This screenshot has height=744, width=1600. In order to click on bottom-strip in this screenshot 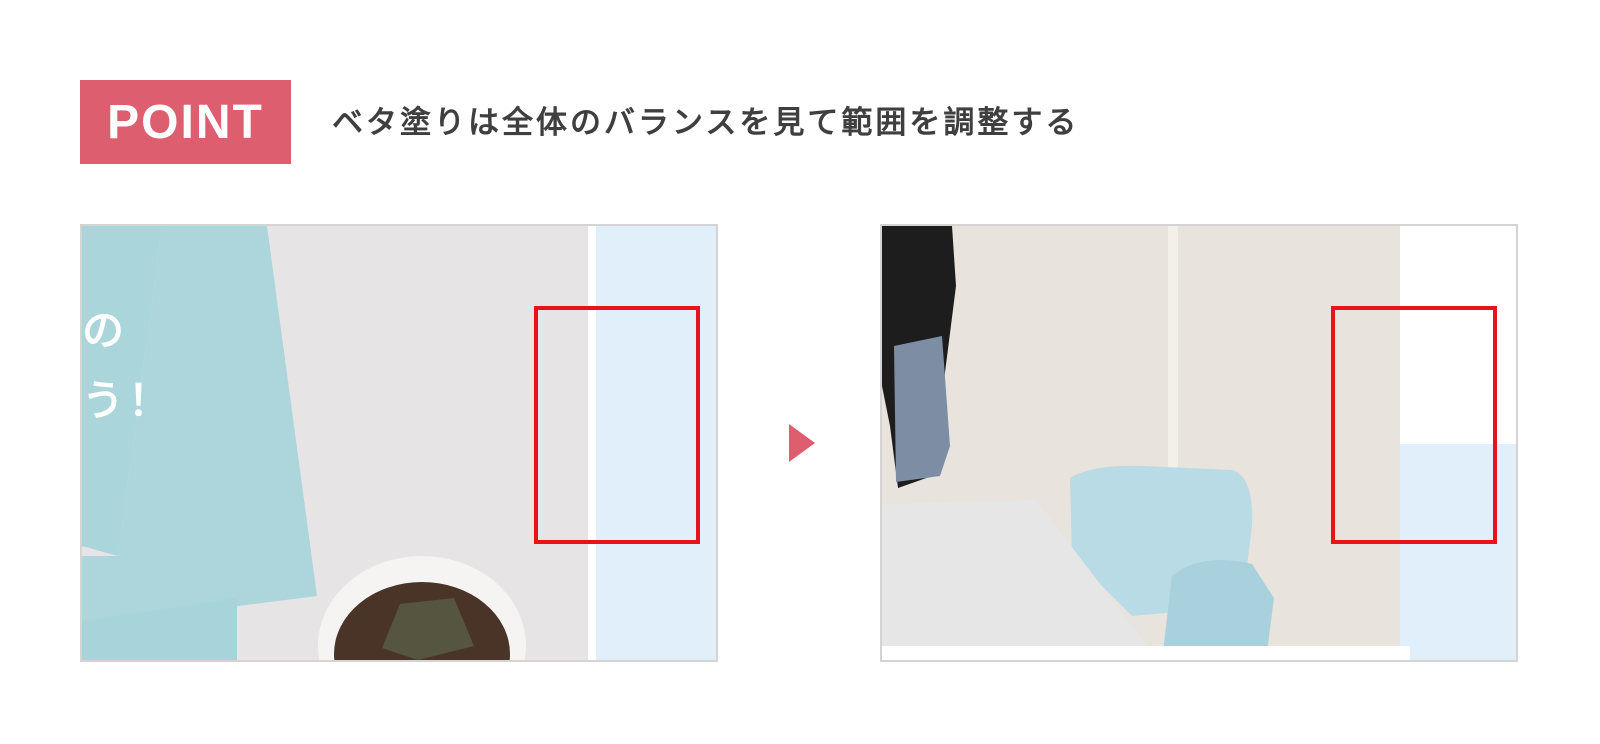, I will do `click(1146, 653)`.